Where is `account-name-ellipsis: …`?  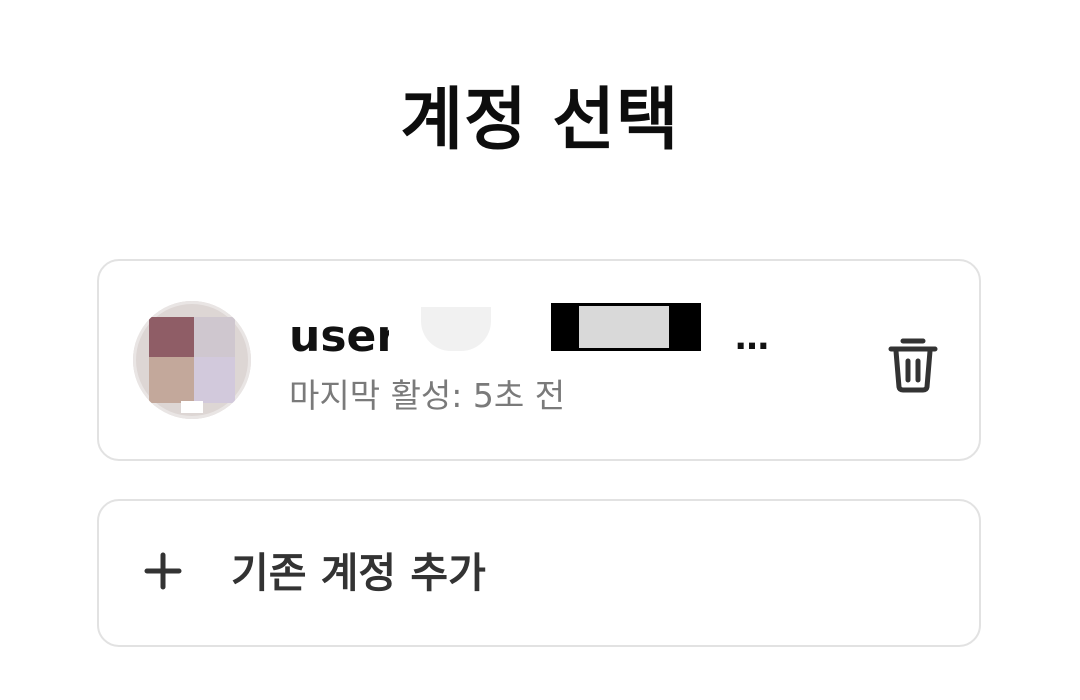
account-name-ellipsis: … is located at coordinates (752, 338).